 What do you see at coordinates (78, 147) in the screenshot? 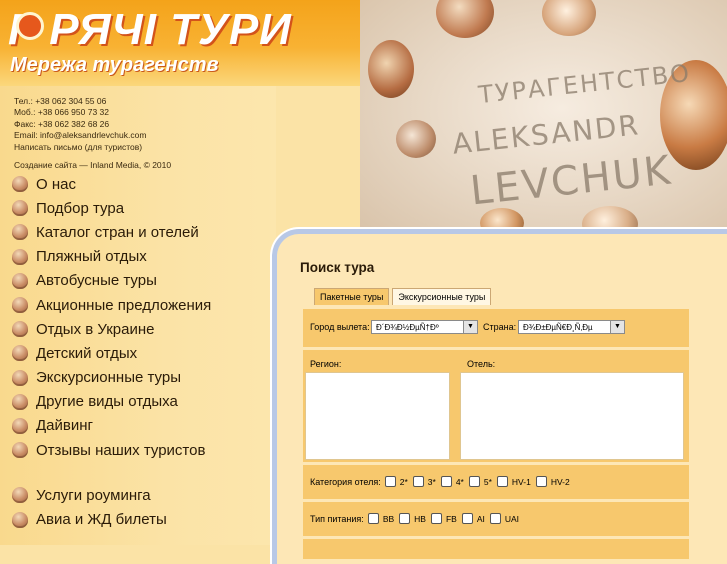
I see `write-letter-link: Написать письмо (для туристов)` at bounding box center [78, 147].